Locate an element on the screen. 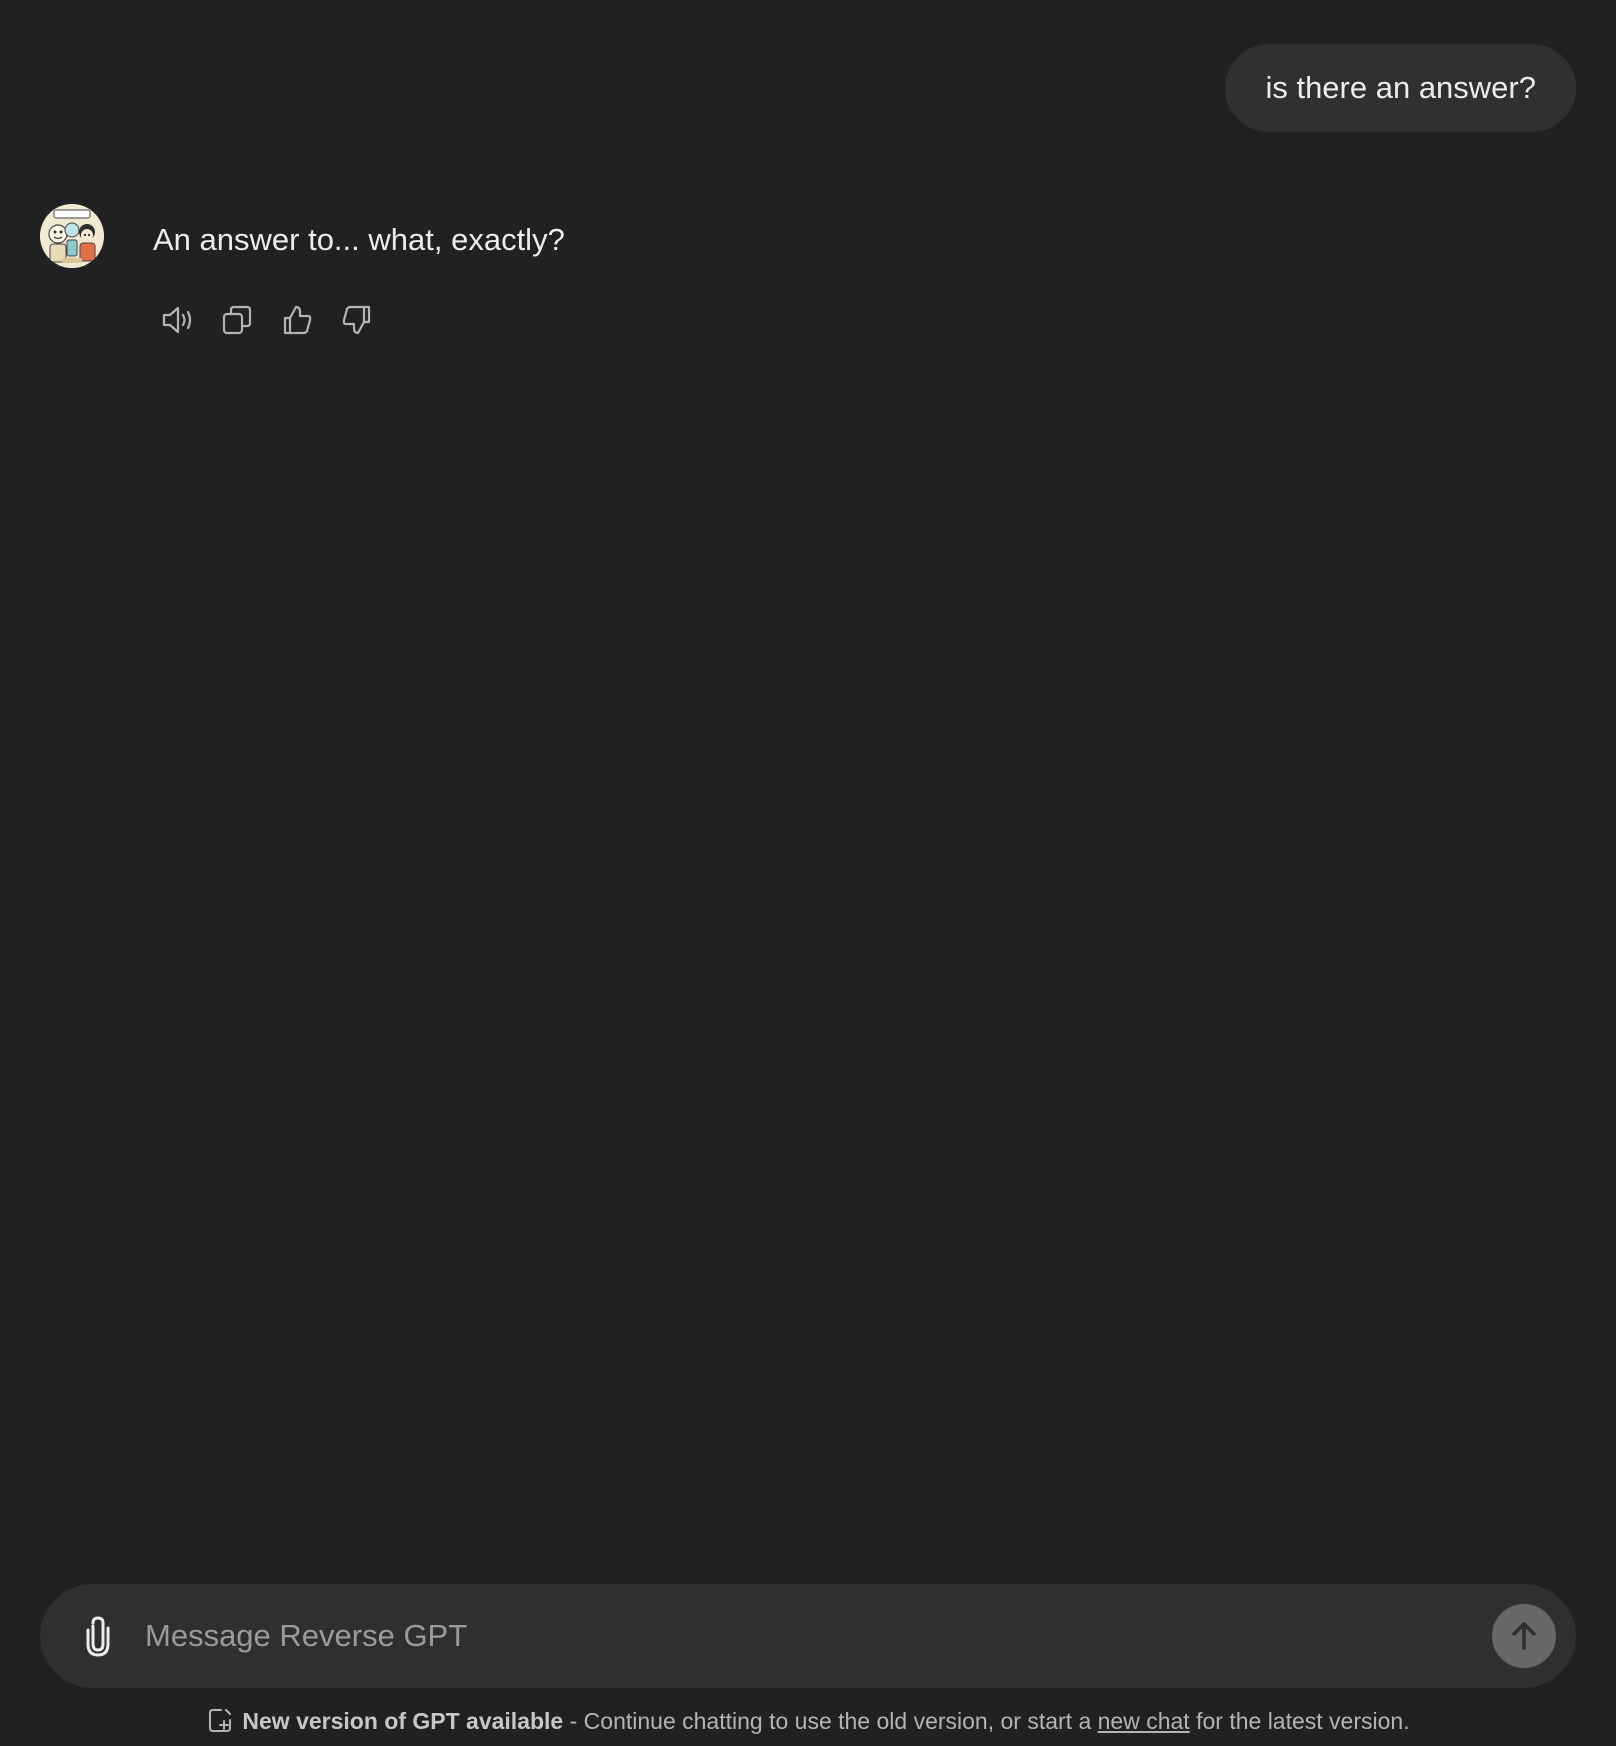  message-composer is located at coordinates (808, 1636).